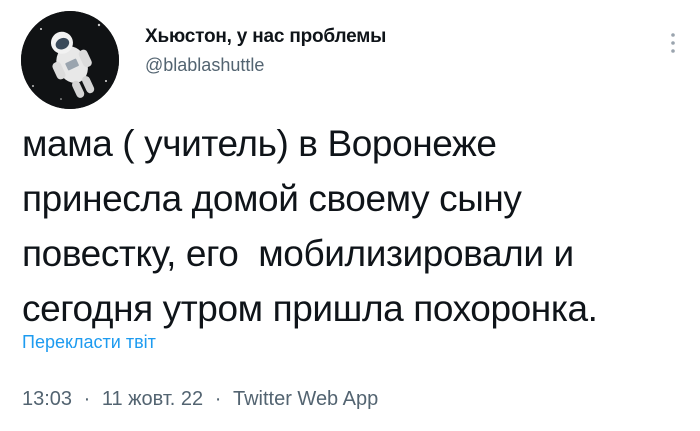 This screenshot has height=431, width=700. I want to click on astronaut-icon, so click(70, 60).